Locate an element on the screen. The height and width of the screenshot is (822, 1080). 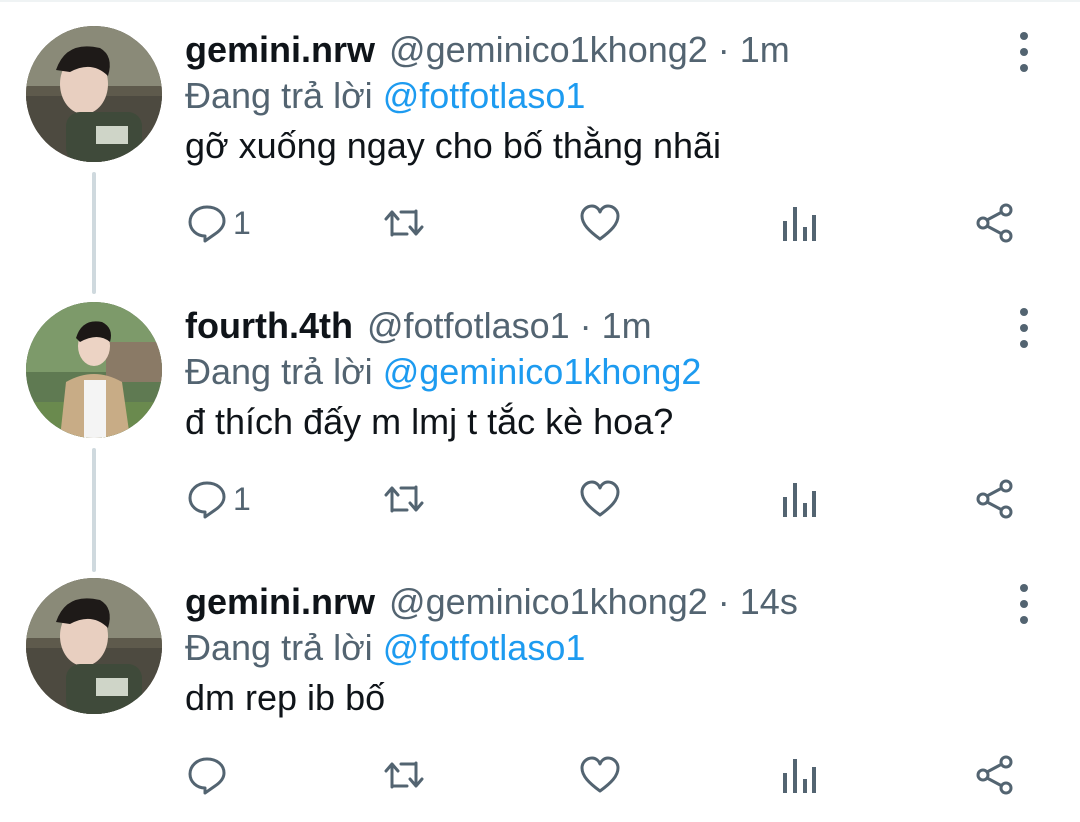
replying-to: Đang trả lời @geminico1khong2 is located at coordinates (443, 372).